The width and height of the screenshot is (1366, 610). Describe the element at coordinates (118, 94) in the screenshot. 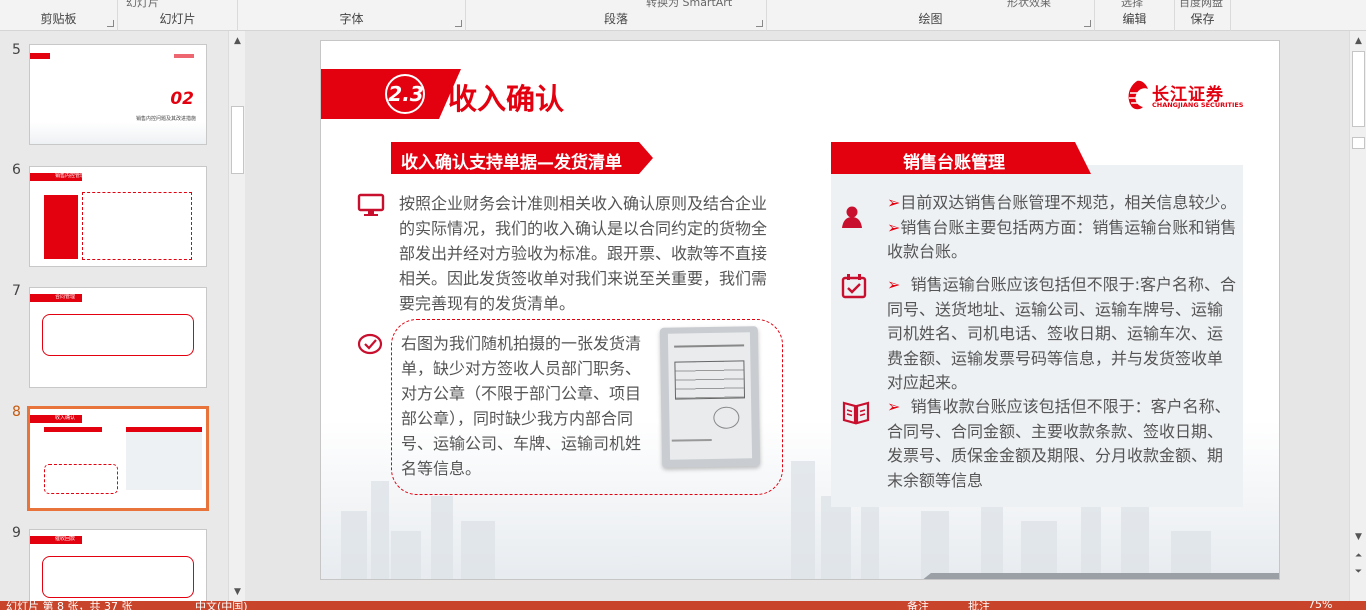

I see `slide-thumbnail-5: 02 销售内控问题及其改进措施` at that location.